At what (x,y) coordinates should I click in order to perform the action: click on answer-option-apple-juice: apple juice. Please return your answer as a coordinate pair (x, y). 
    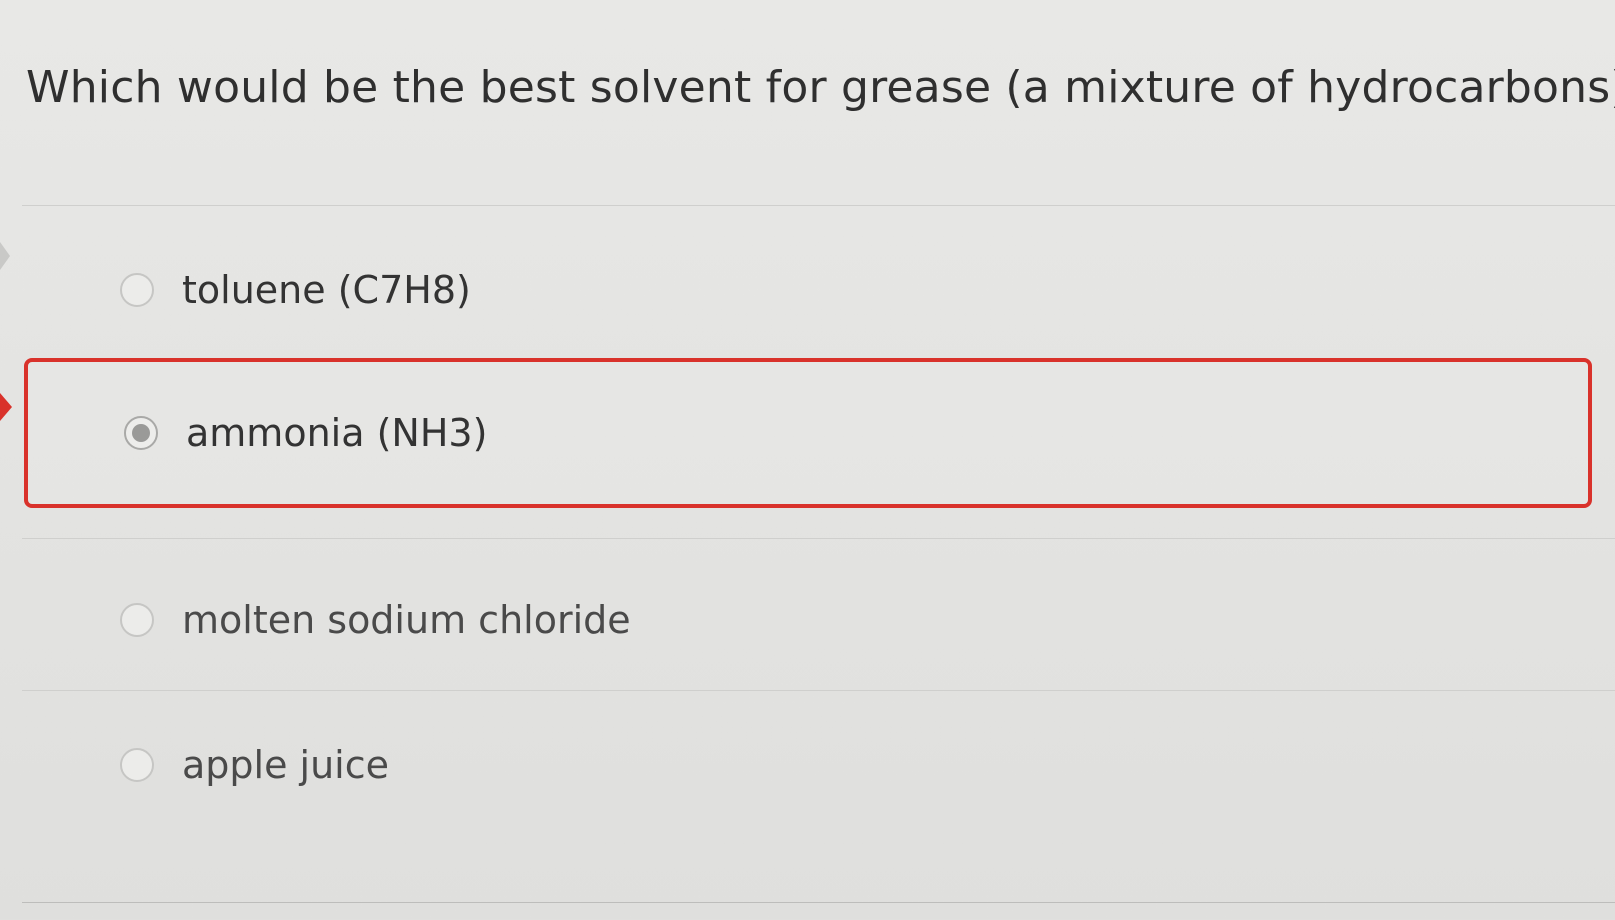
    Looking at the image, I should click on (808, 765).